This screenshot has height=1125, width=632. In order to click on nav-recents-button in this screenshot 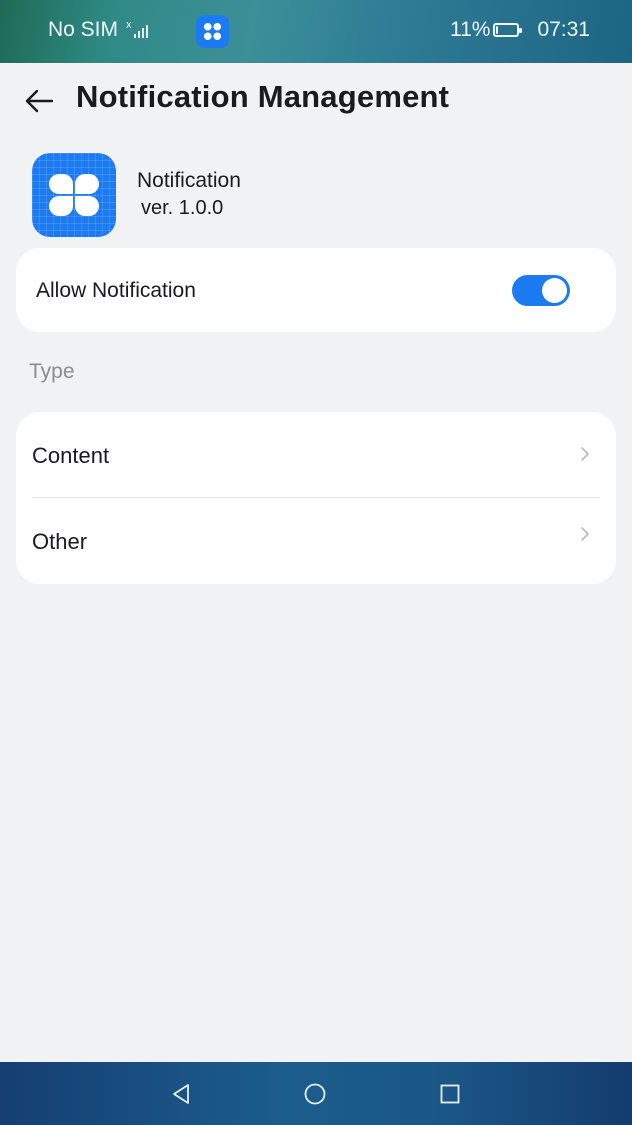, I will do `click(450, 1094)`.